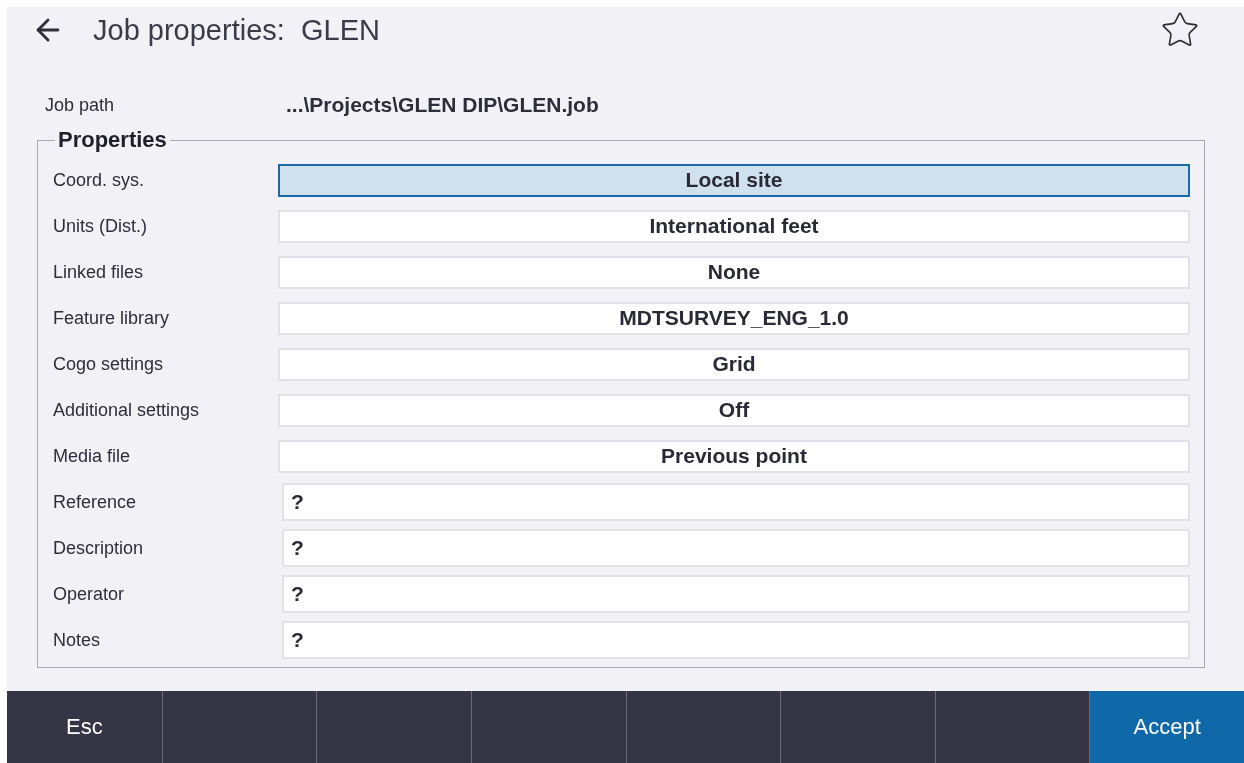 The image size is (1244, 763). What do you see at coordinates (734, 410) in the screenshot?
I see `choice-field: Off` at bounding box center [734, 410].